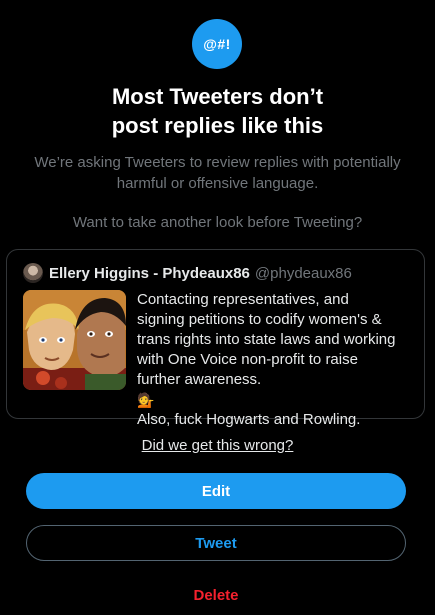  I want to click on tweet-line: signing petitions to codify women's &, so click(259, 319).